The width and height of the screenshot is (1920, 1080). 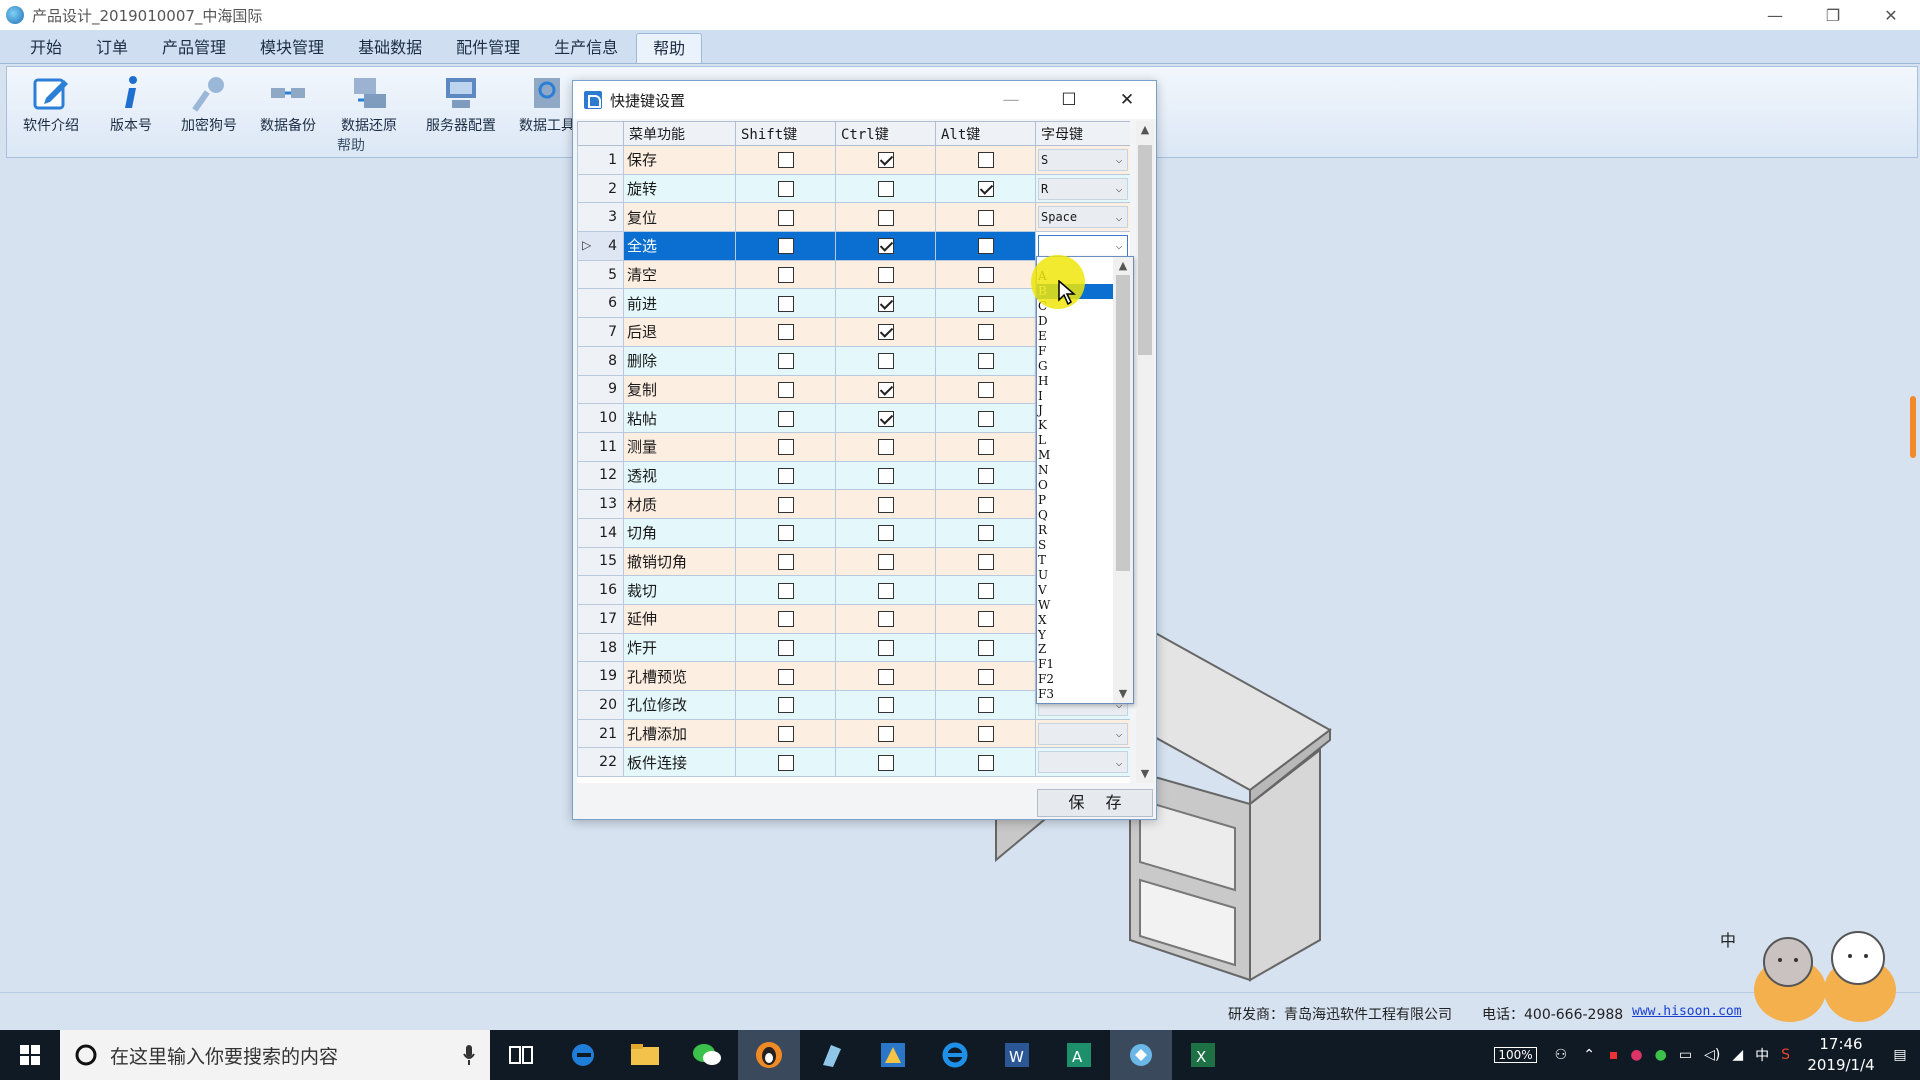 I want to click on dropdown-option: F3, so click(x=1075, y=694).